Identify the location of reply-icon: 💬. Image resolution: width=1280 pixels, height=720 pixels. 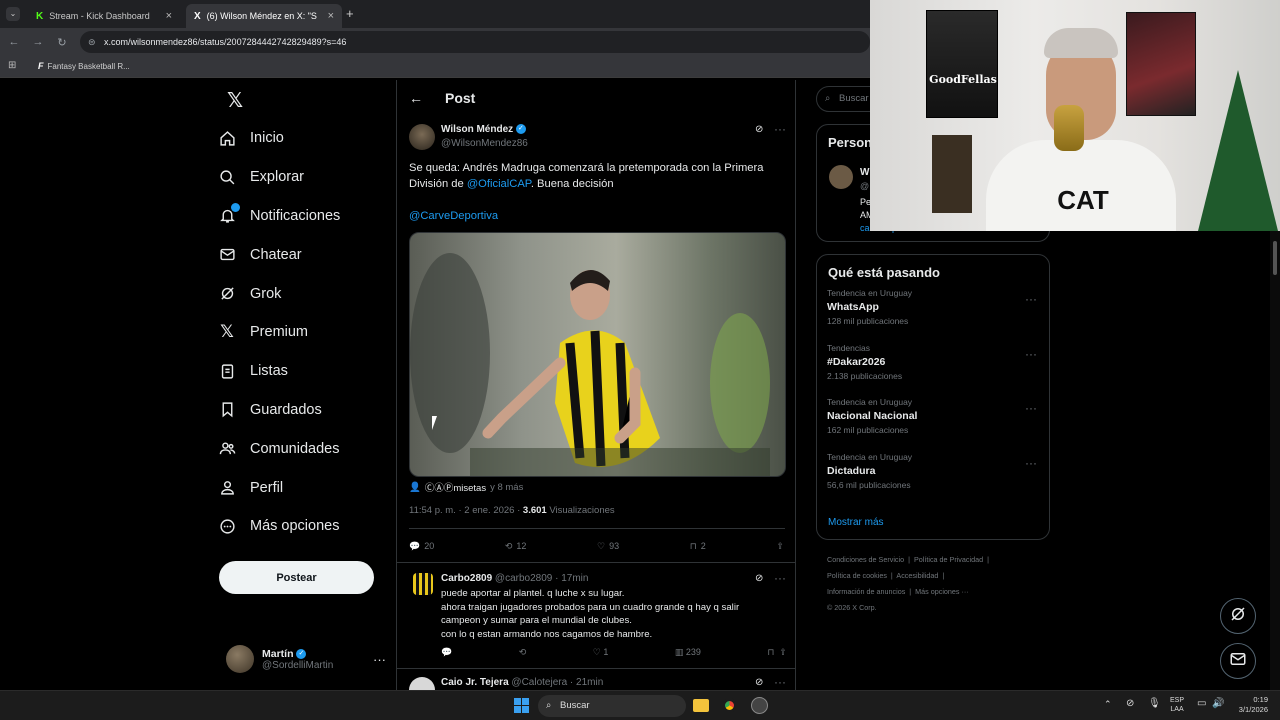
(446, 652).